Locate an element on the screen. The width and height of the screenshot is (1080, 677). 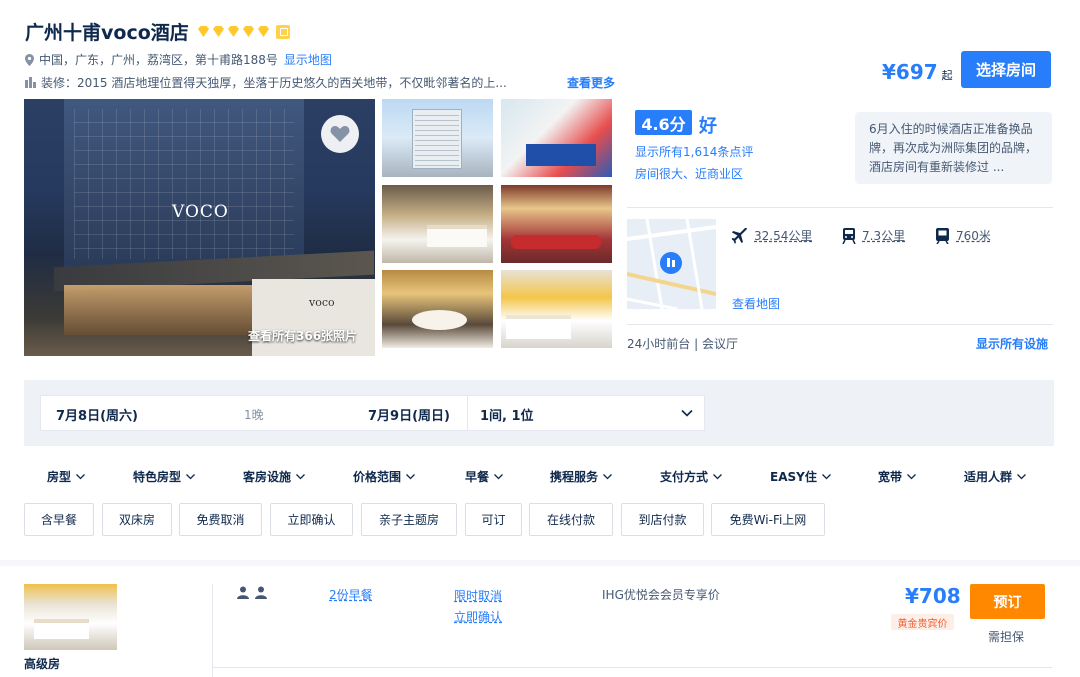
all-reviews-link: 显示所有1,614条点评 is located at coordinates (694, 151).